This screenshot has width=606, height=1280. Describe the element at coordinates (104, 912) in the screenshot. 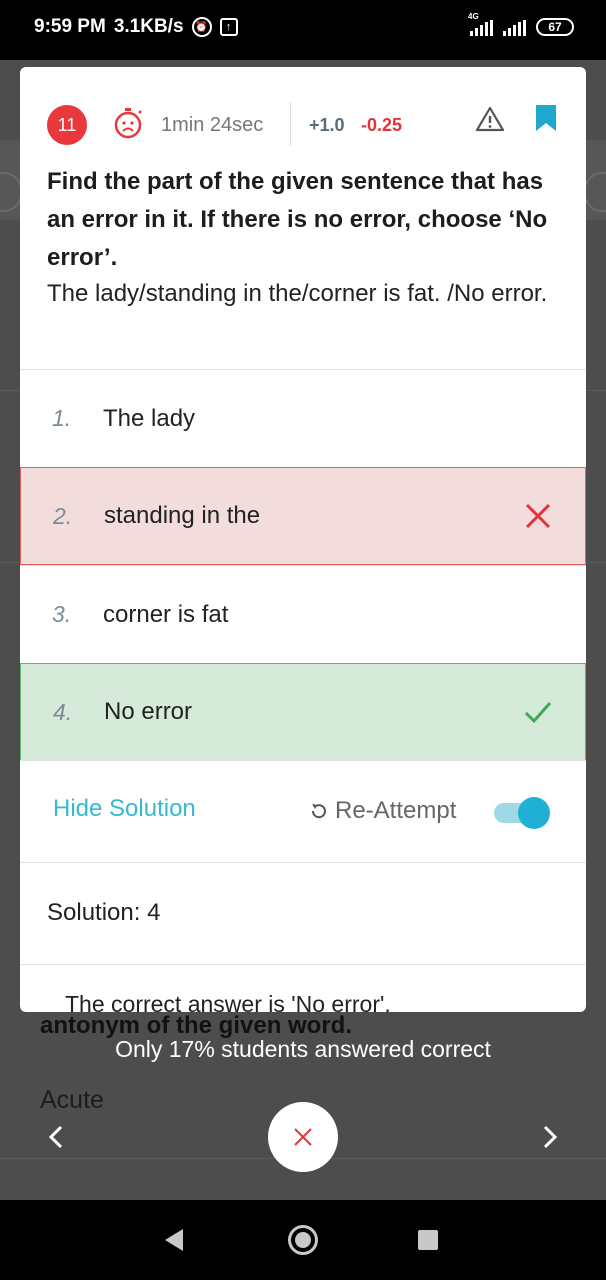

I see `solution-title: Solution: 4` at that location.